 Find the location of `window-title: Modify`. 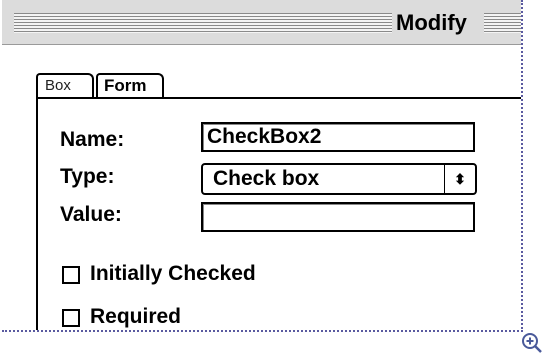

window-title: Modify is located at coordinates (431, 22).